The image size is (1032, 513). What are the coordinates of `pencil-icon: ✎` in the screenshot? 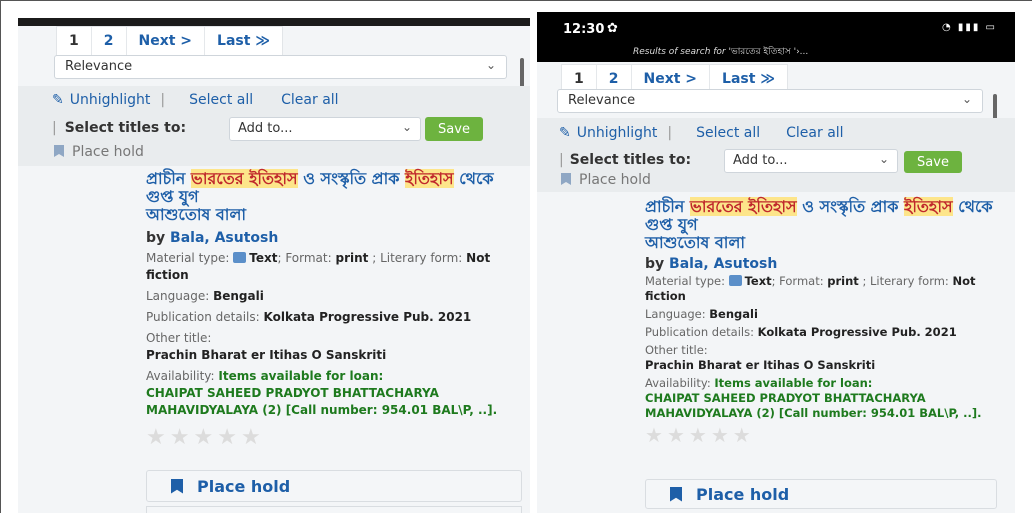 It's located at (565, 133).